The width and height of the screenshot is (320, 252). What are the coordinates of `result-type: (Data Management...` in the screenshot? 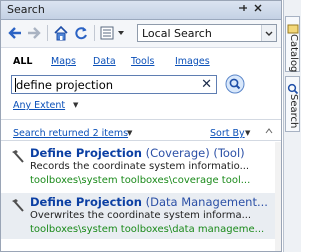 It's located at (206, 202).